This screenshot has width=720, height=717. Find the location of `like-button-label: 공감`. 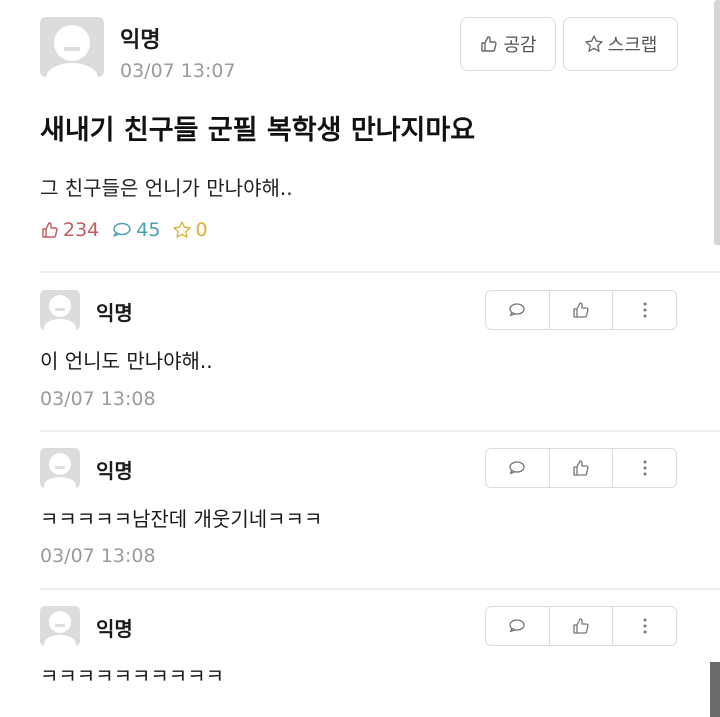

like-button-label: 공감 is located at coordinates (520, 45).